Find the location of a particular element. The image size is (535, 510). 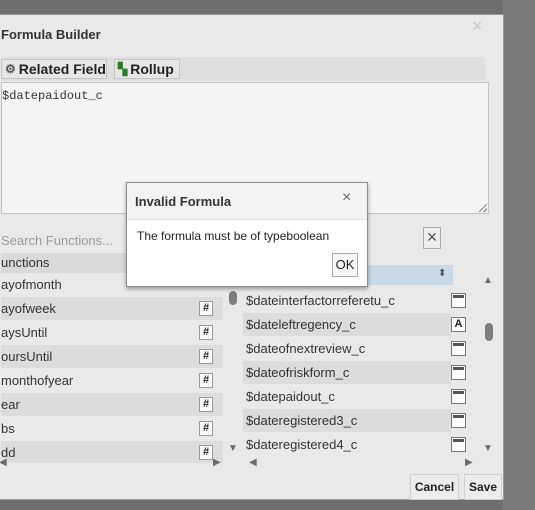

link-icon: ⚙ is located at coordinates (10, 69).